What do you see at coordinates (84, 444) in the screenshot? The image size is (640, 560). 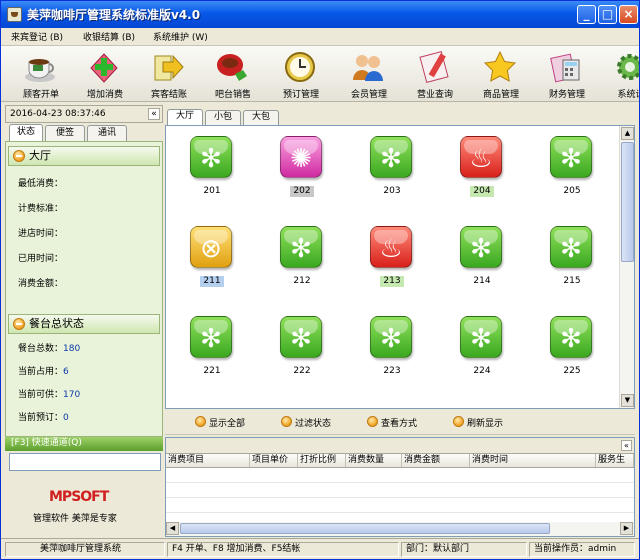 I see `quick-channel-title: [F3] 快速通道(Q)` at bounding box center [84, 444].